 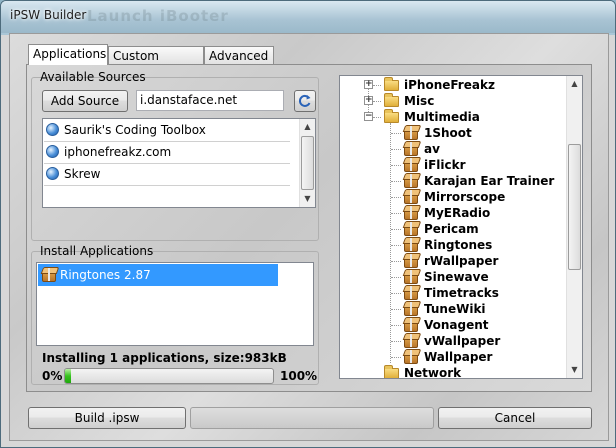 What do you see at coordinates (158, 275) in the screenshot?
I see `install-list-item-selected: Ringtones 2.87` at bounding box center [158, 275].